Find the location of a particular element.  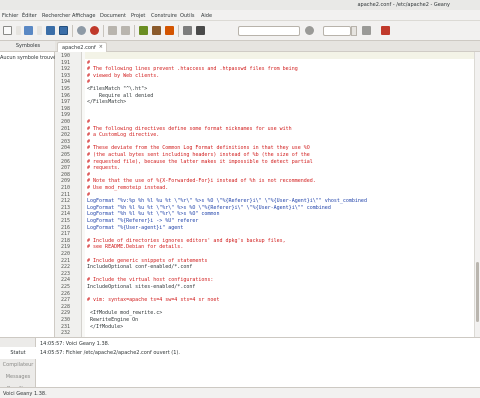

close-icon is located at coordinates (94, 30).